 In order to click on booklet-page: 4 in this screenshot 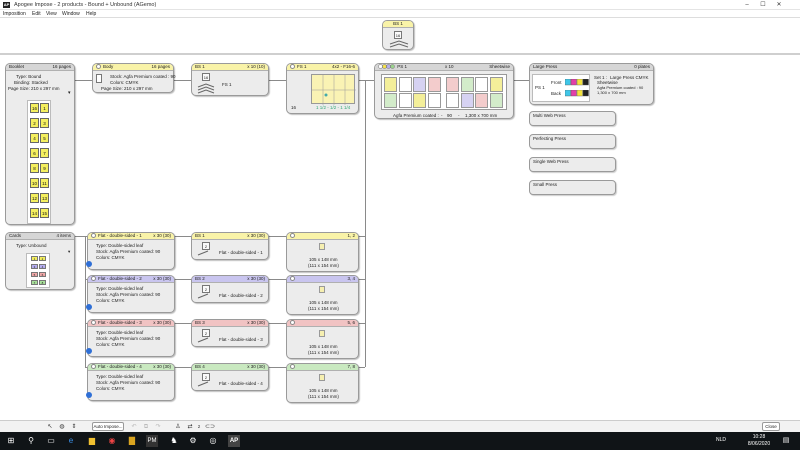, I will do `click(34, 138)`.